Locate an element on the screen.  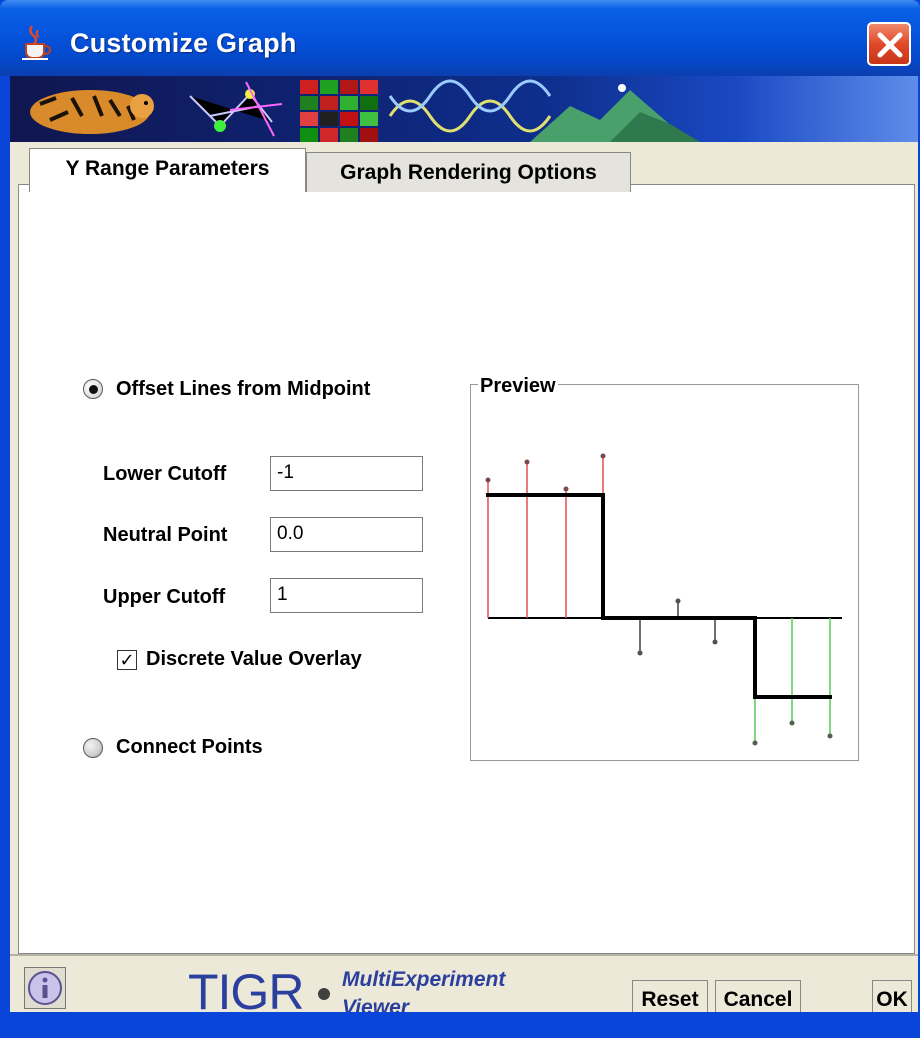
discrete-overlay-checkbox: ✓ is located at coordinates (127, 660).